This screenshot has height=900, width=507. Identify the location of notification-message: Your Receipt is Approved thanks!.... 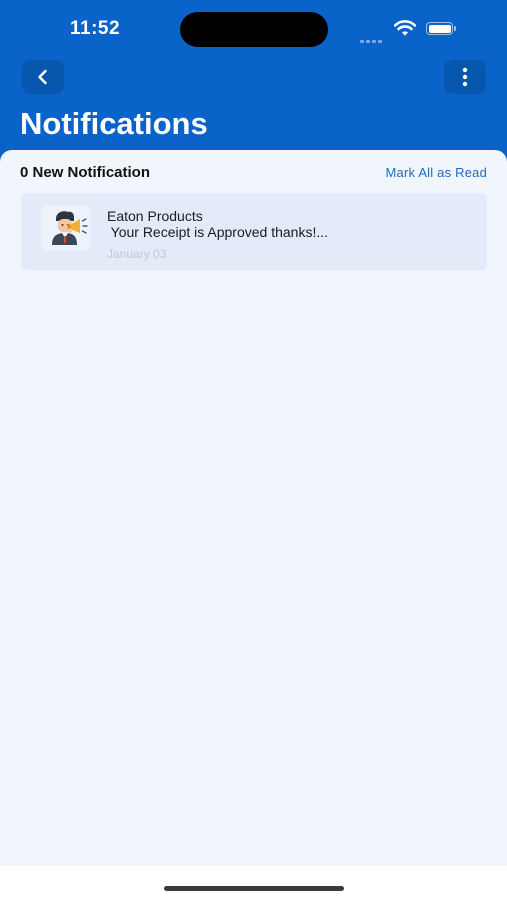
(218, 232).